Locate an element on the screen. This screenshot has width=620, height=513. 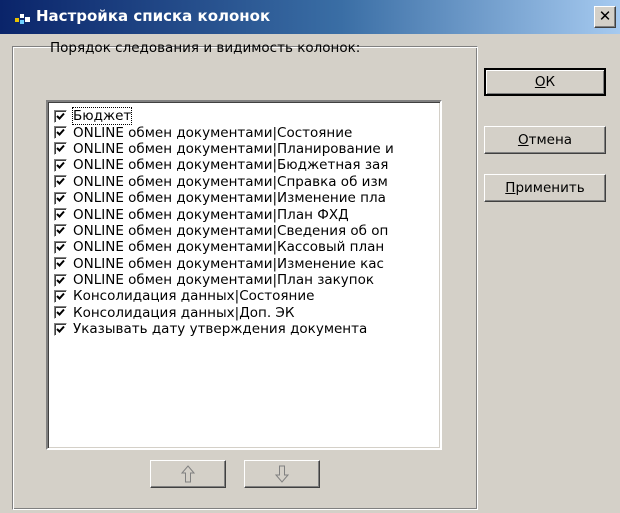
column-item: ONLINE обмен документами|Изменение пла is located at coordinates (247, 198).